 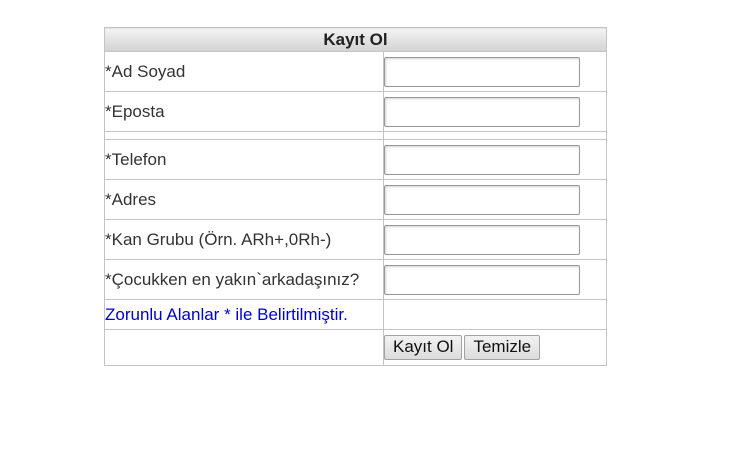 I want to click on name-label: *Ad Soyad, so click(x=244, y=71).